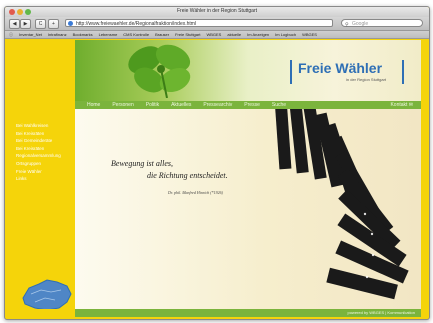  I want to click on reload-button: C, so click(40, 24).